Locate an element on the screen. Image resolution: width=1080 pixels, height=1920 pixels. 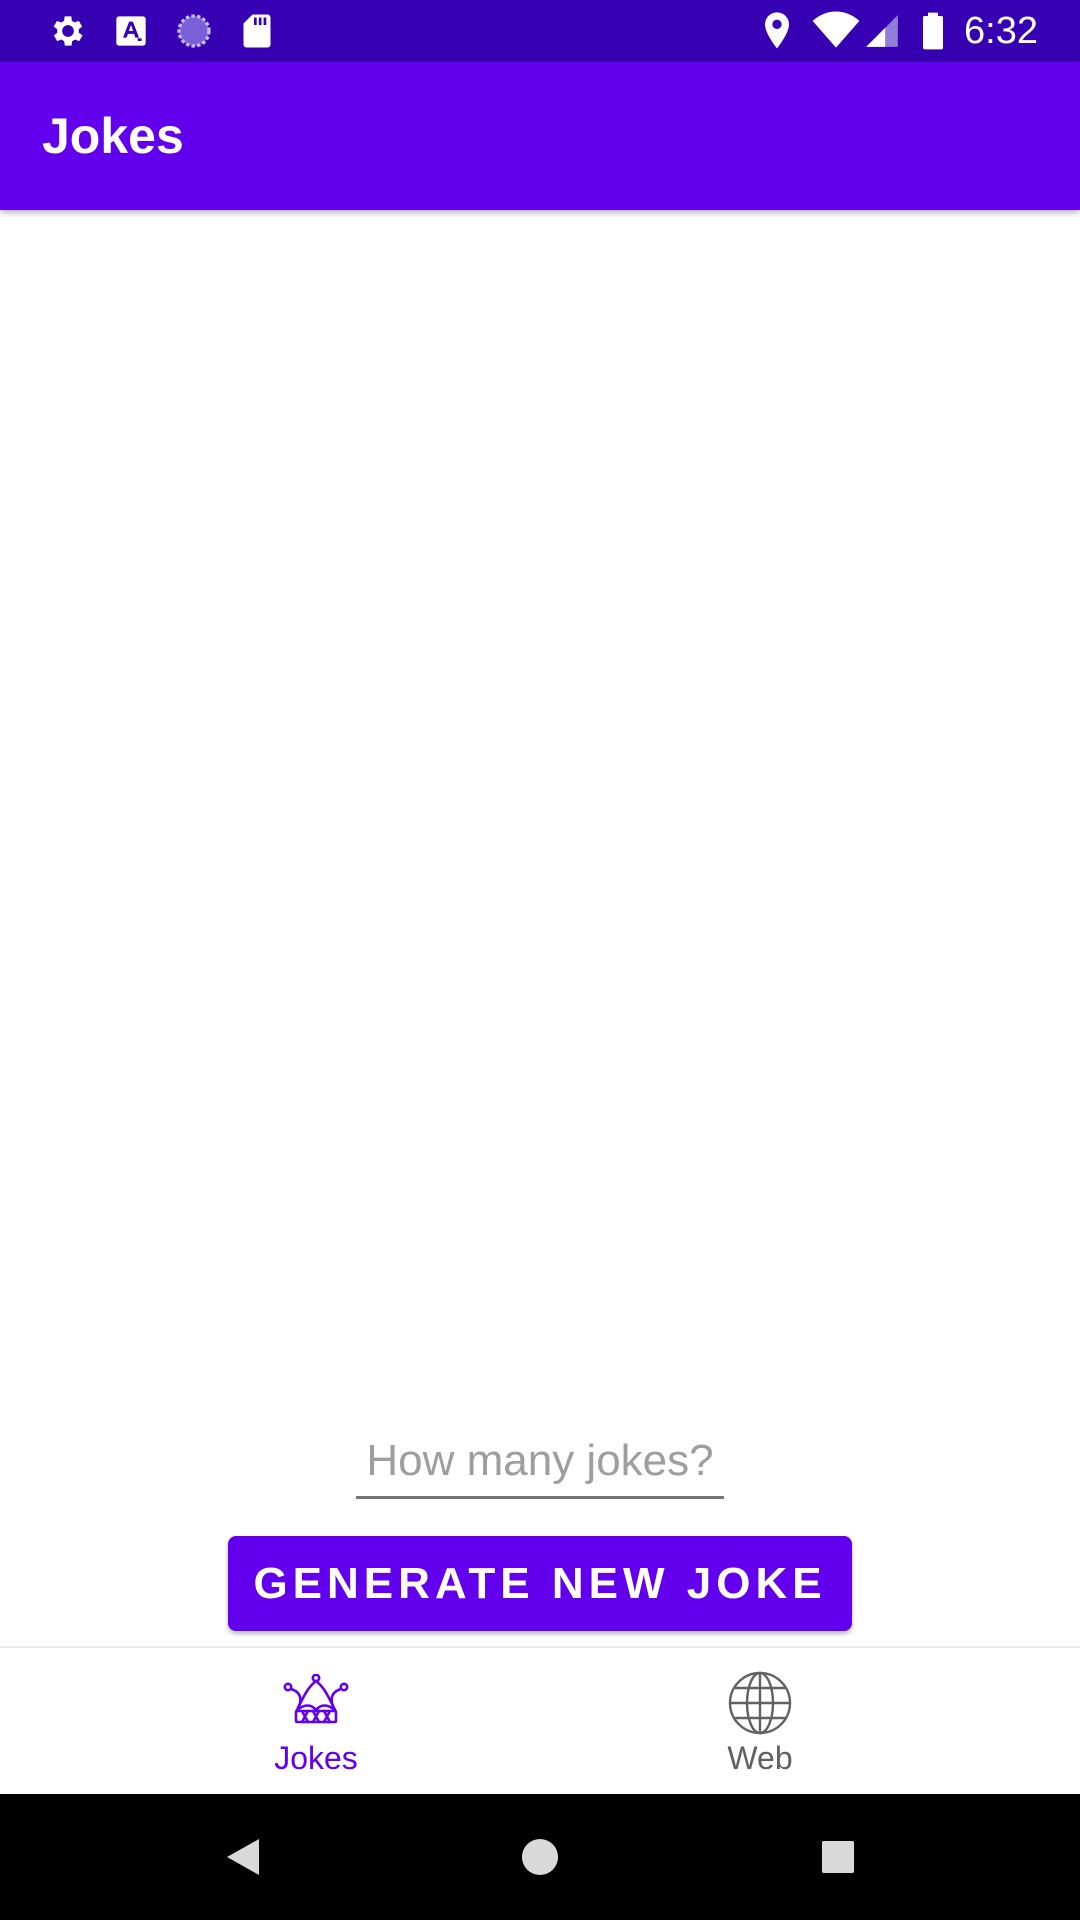
status-time: 6:32 is located at coordinates (1001, 31).